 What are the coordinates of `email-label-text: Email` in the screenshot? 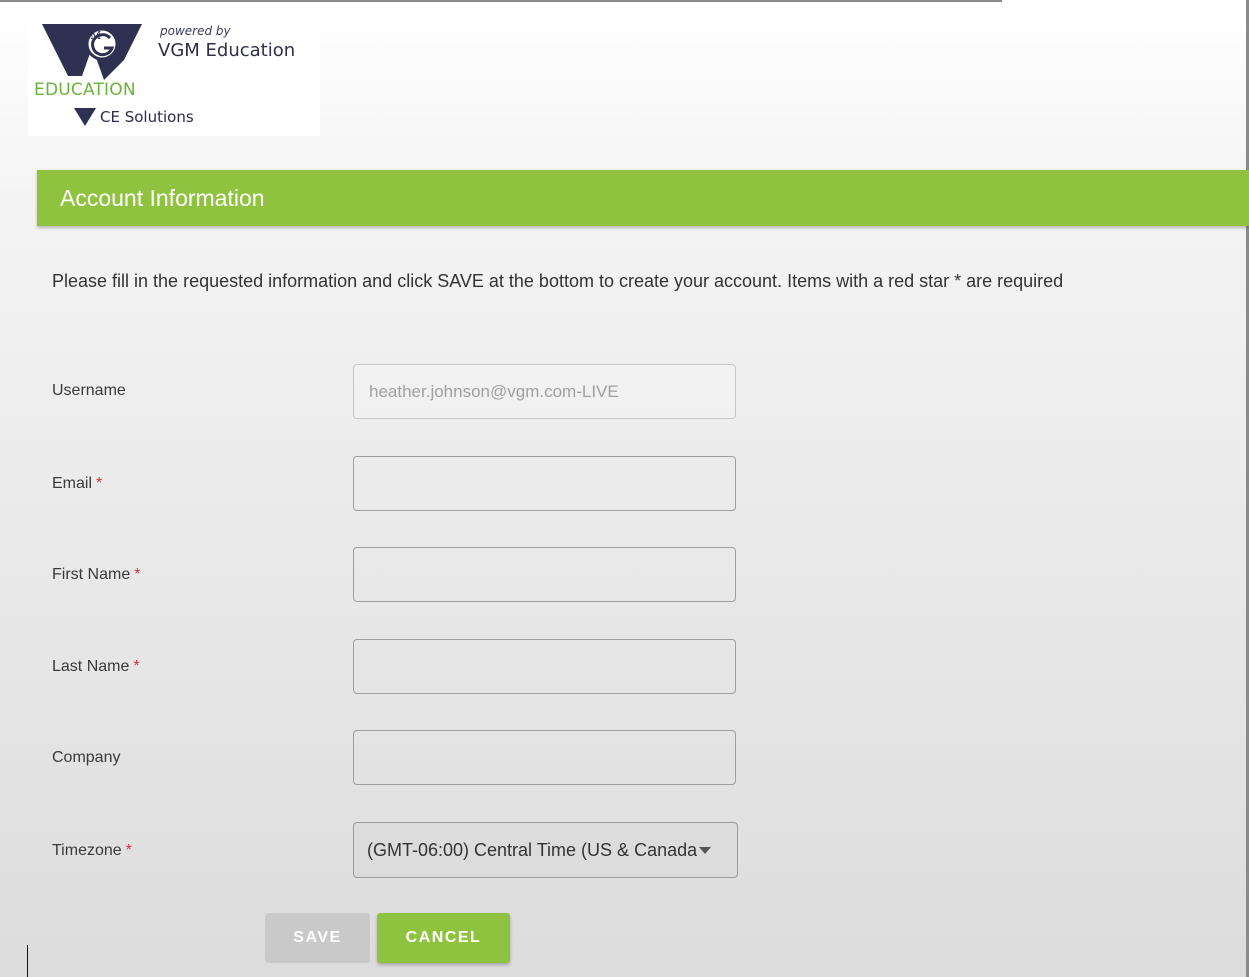 It's located at (72, 483).